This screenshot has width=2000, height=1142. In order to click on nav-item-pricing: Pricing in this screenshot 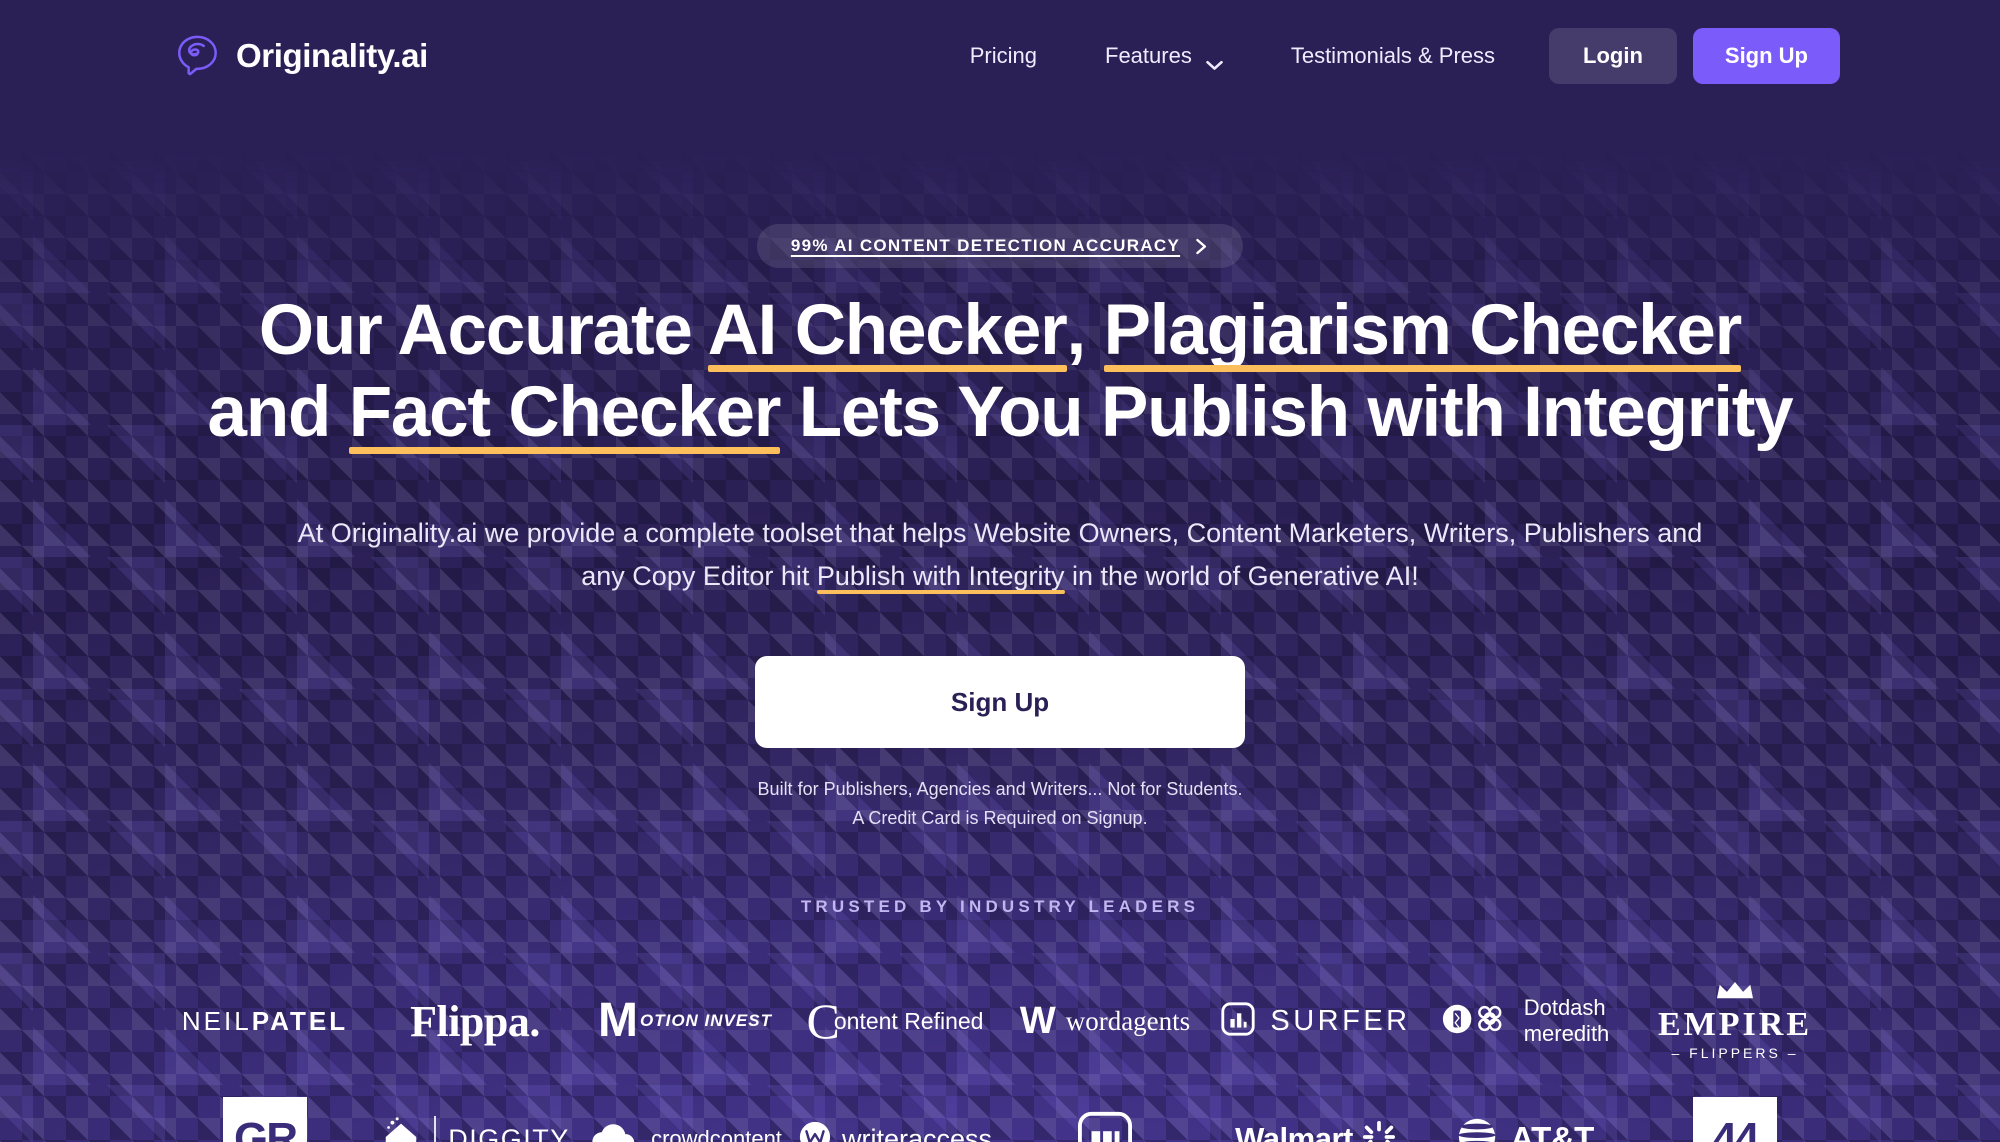, I will do `click(1003, 56)`.